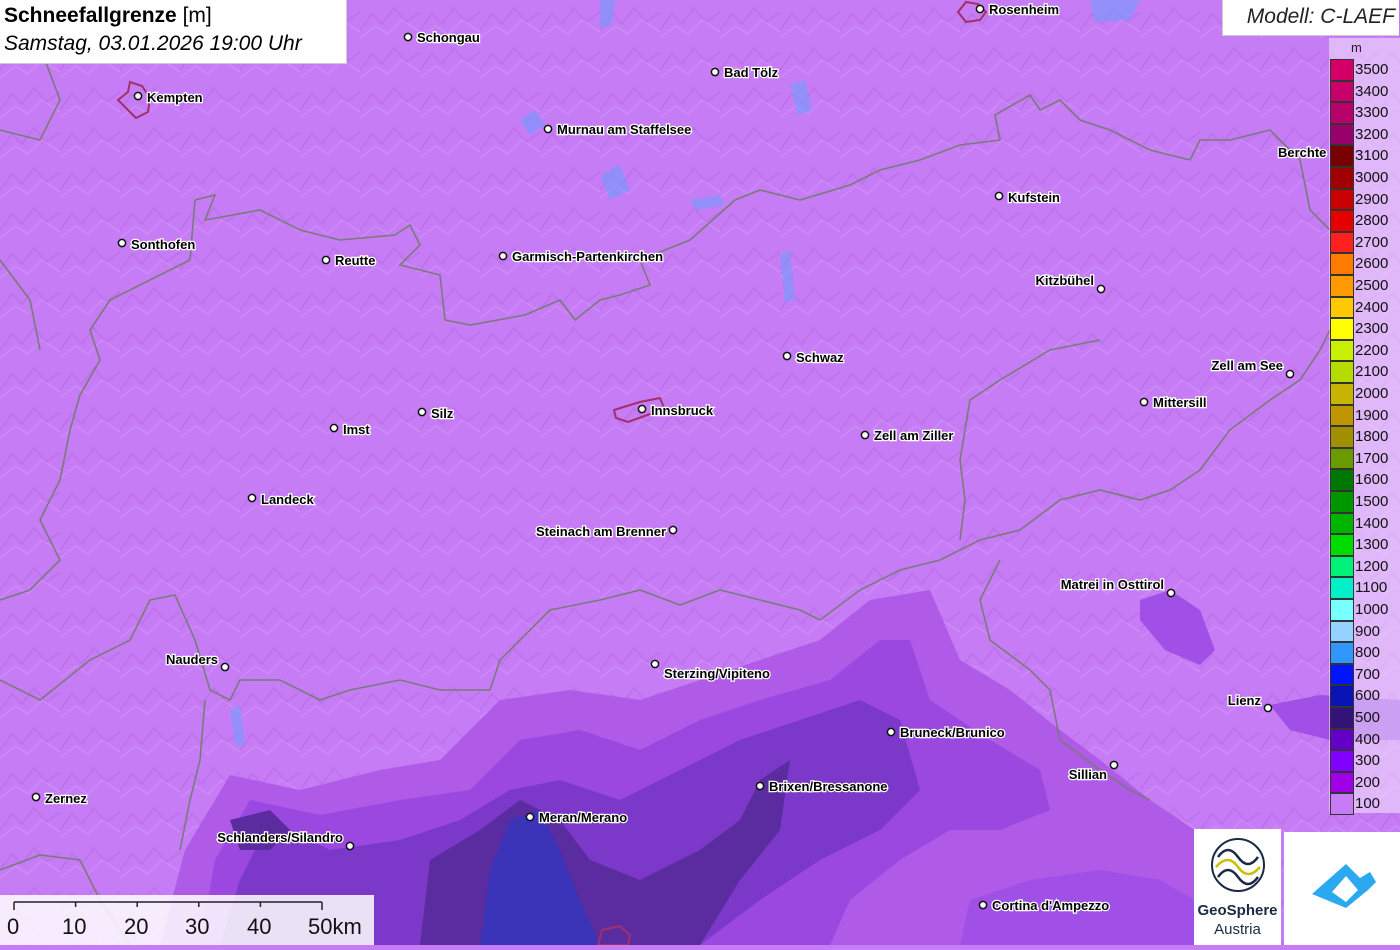  Describe the element at coordinates (1364, 739) in the screenshot. I see `legend-level: 400` at that location.